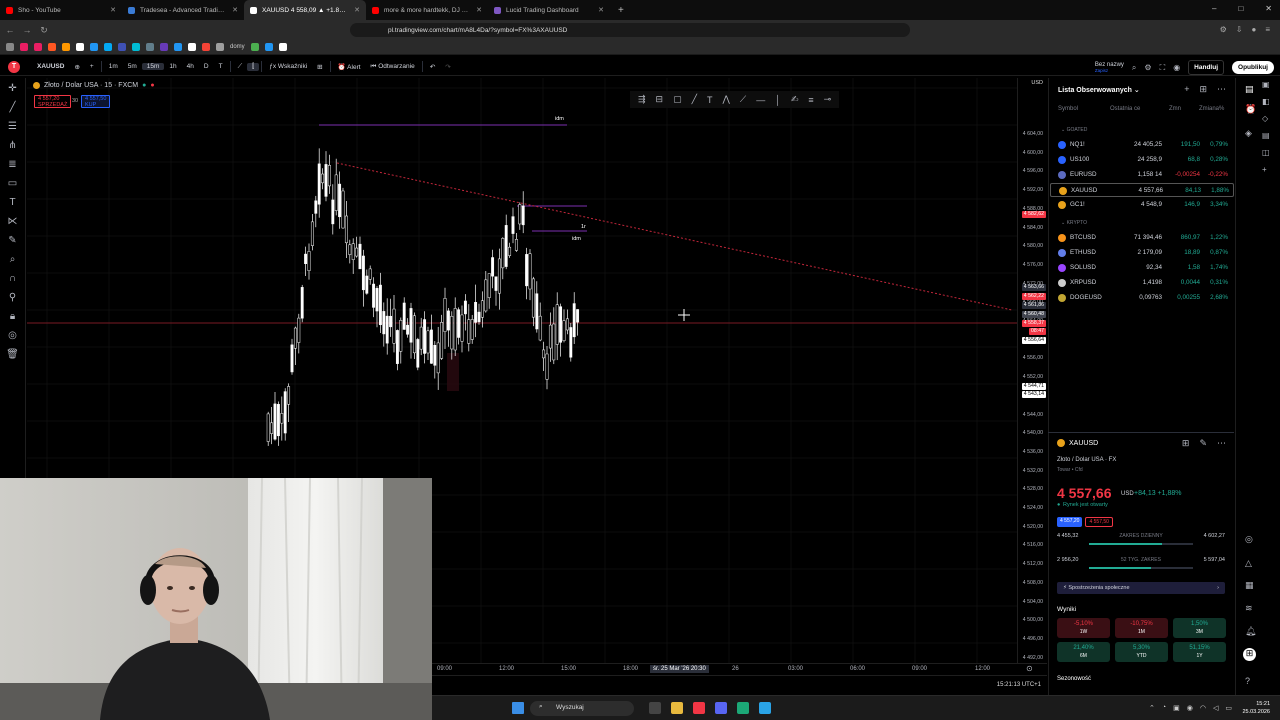 This screenshot has width=1280, height=720. I want to click on battery-icon: ▭, so click(1228, 708).